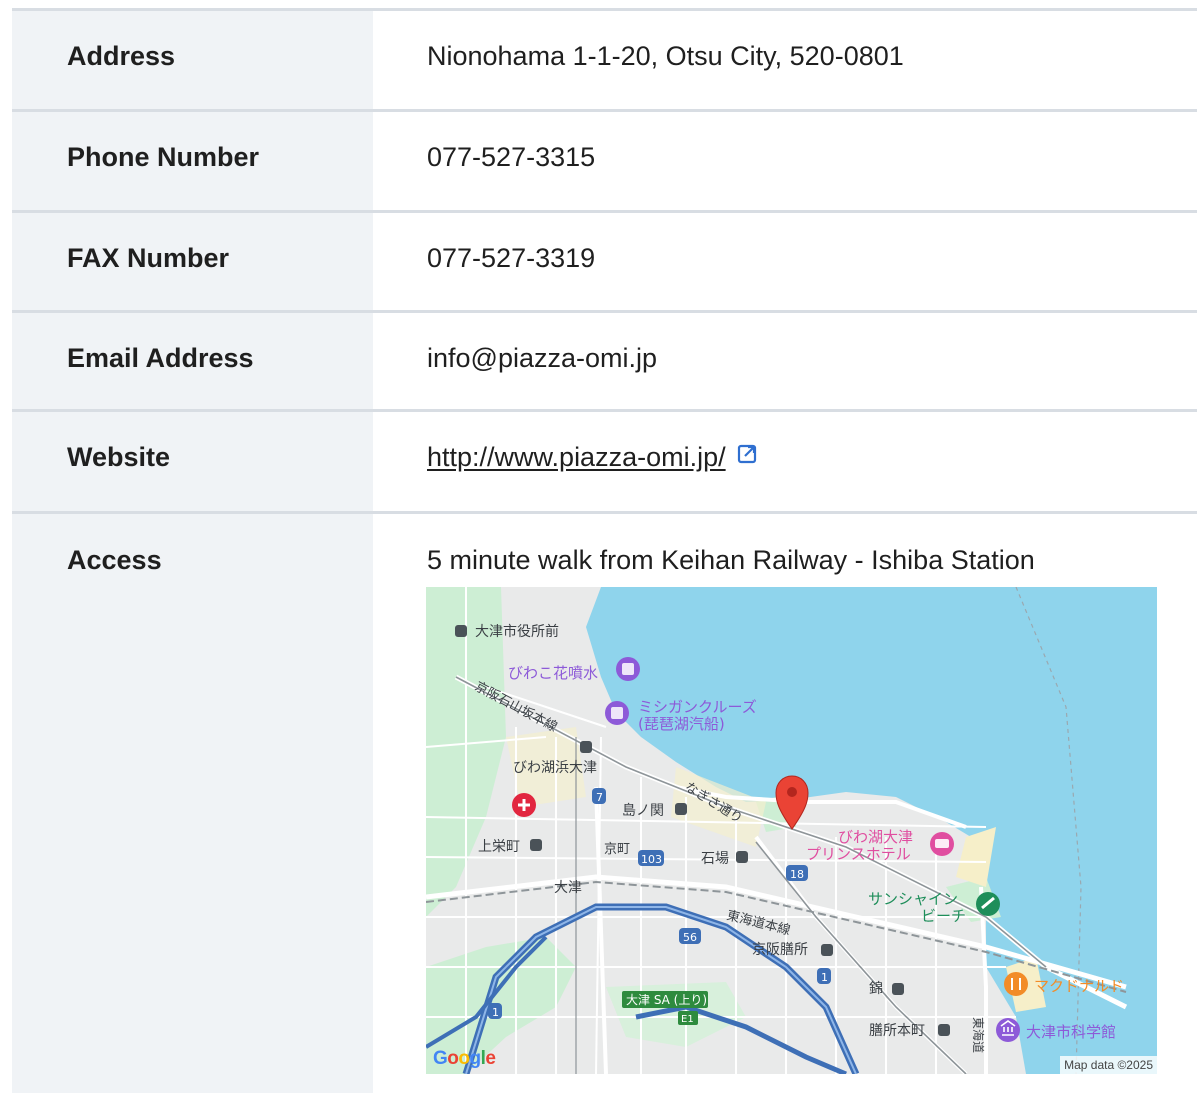  Describe the element at coordinates (715, 859) in the screenshot. I see `ishiba-label: 石場` at that location.